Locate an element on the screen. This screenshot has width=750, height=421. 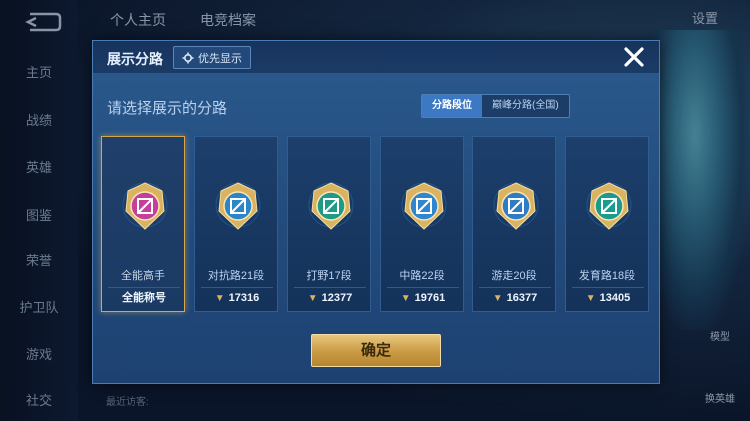
lane-card-name: 对抗路21段 is located at coordinates (236, 276).